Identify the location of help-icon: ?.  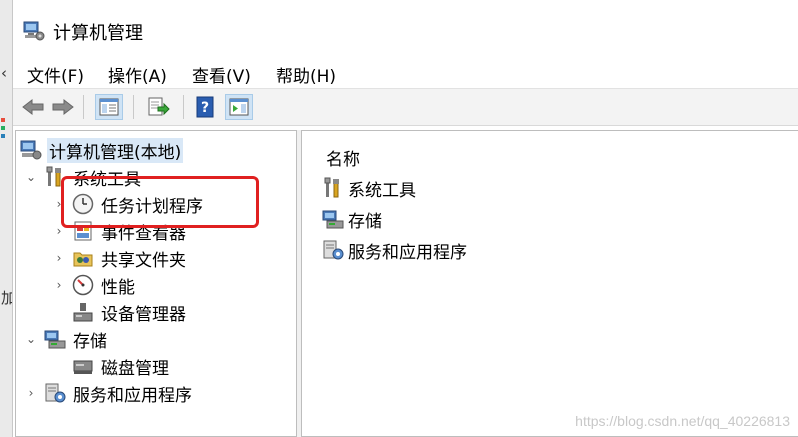
(205, 107).